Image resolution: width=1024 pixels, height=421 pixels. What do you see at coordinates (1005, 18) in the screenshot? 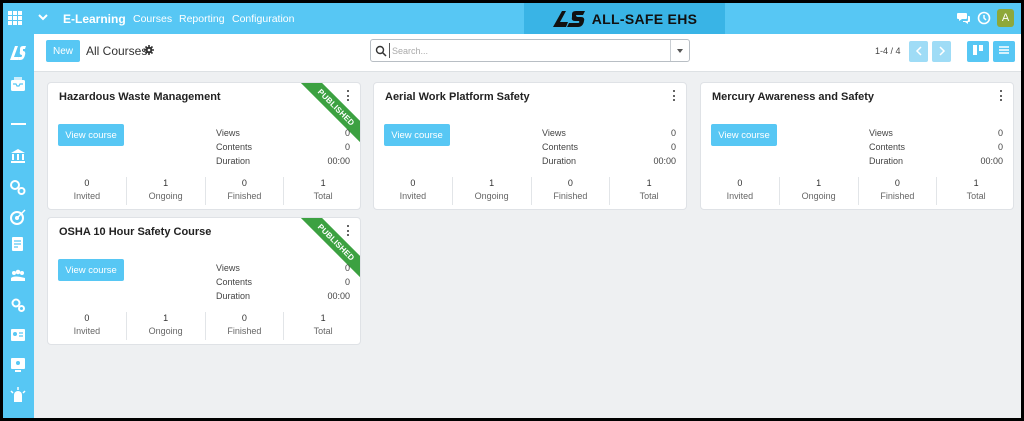
I see `user-avatar: A` at bounding box center [1005, 18].